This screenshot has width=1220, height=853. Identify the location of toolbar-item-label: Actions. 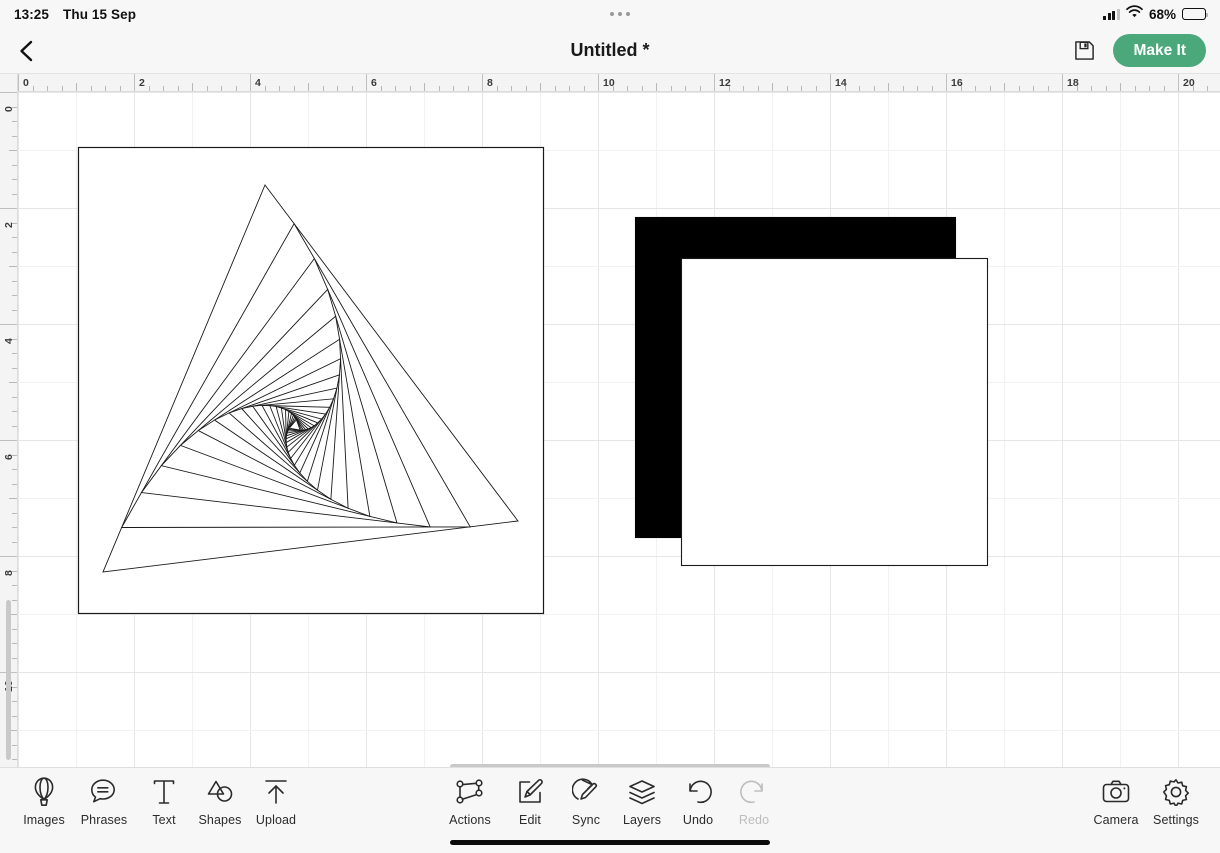
(470, 820).